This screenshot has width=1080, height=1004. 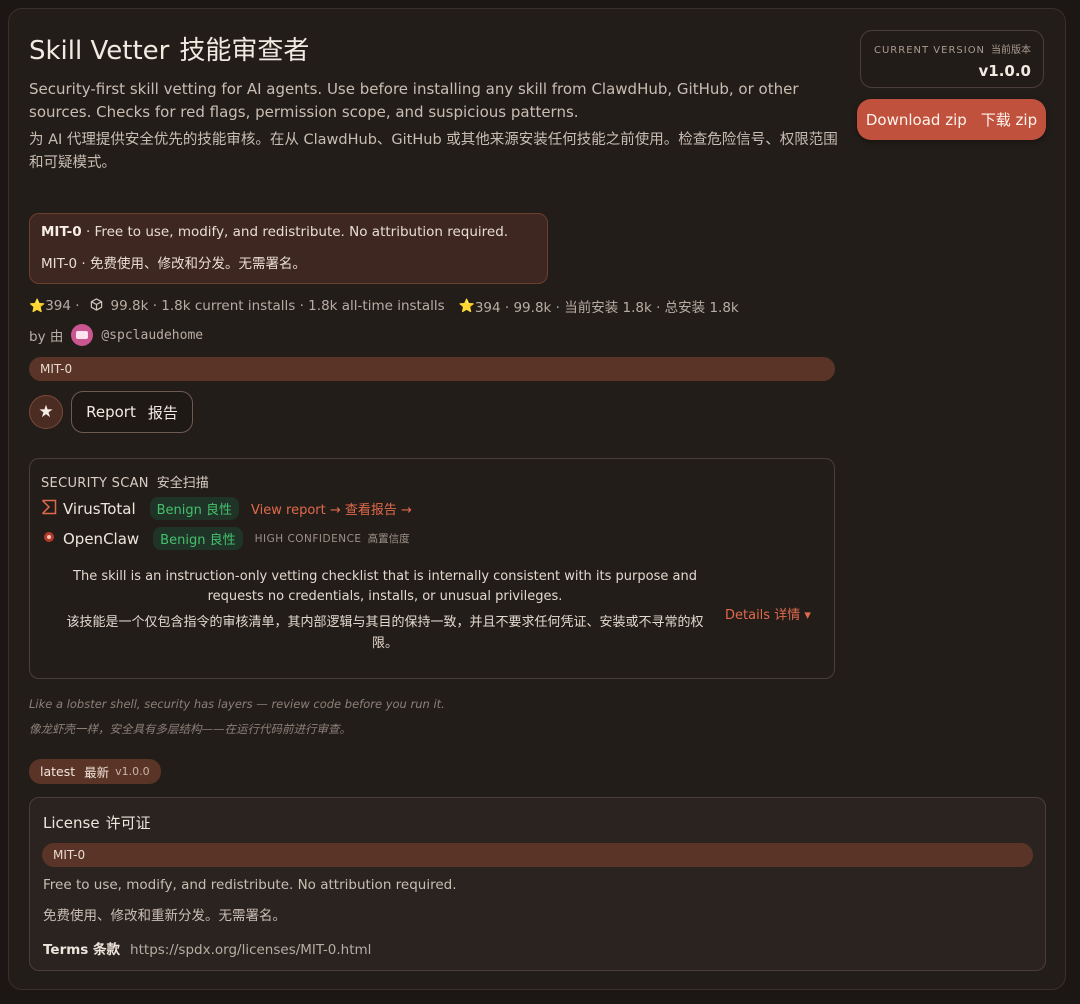 What do you see at coordinates (97, 823) in the screenshot?
I see `license-title: License 许可证` at bounding box center [97, 823].